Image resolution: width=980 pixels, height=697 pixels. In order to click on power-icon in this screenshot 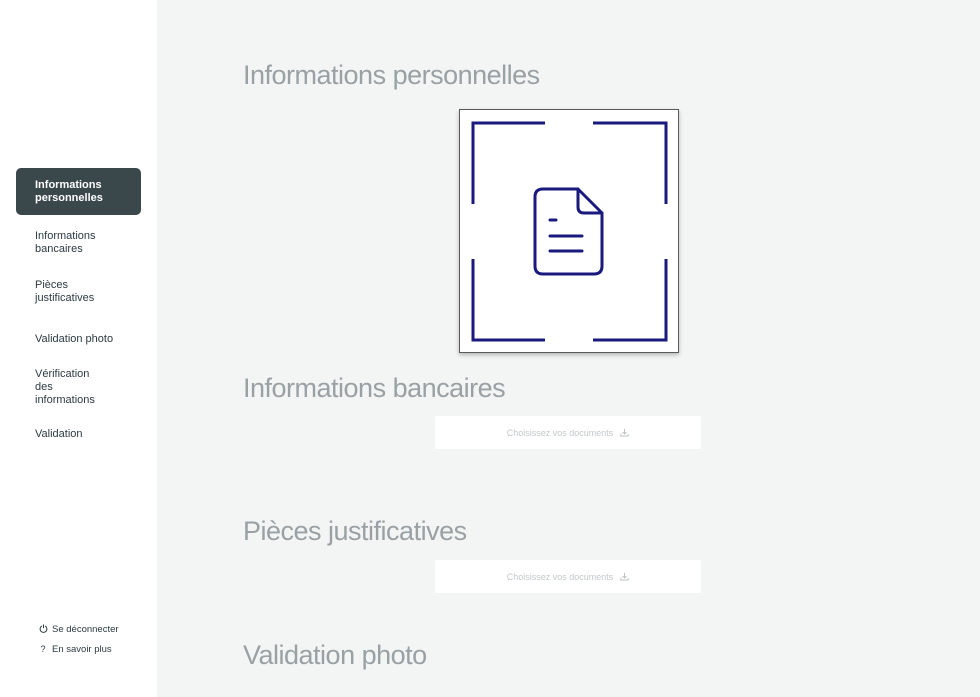, I will do `click(43, 629)`.